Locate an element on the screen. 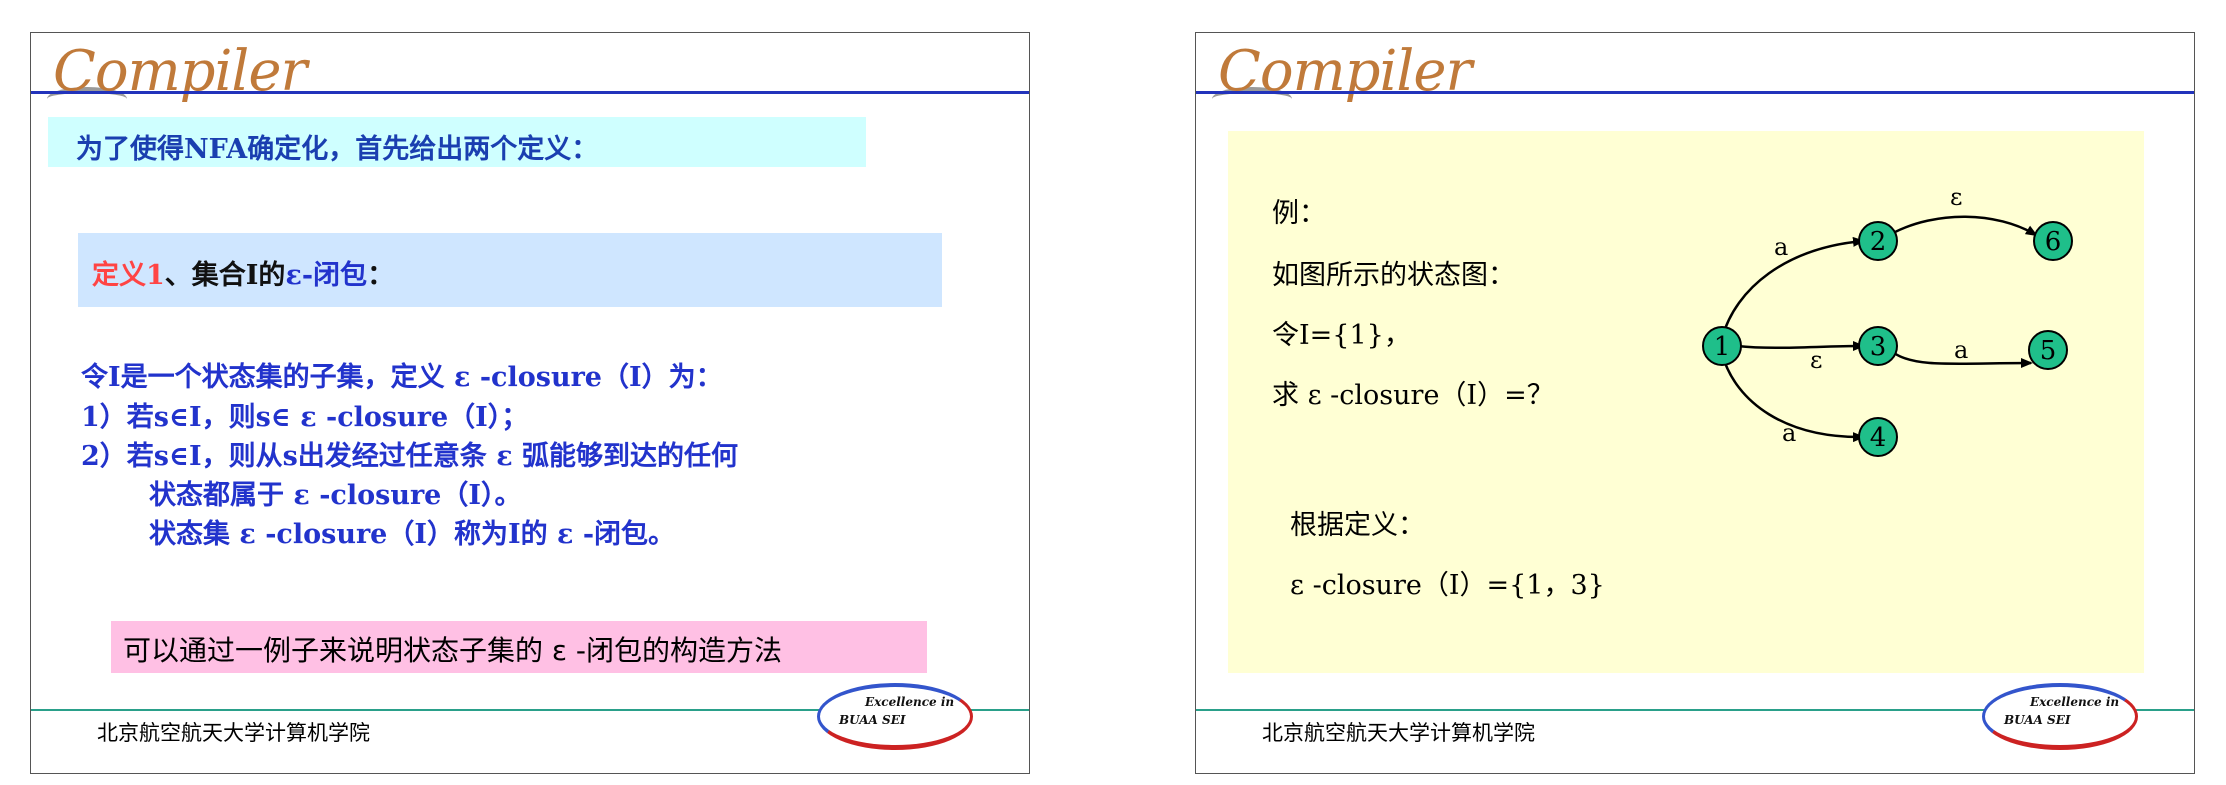 Image resolution: width=2226 pixels, height=785 pixels. body-line: 状态都属于 ε -closure（I）。 is located at coordinates (335, 495).